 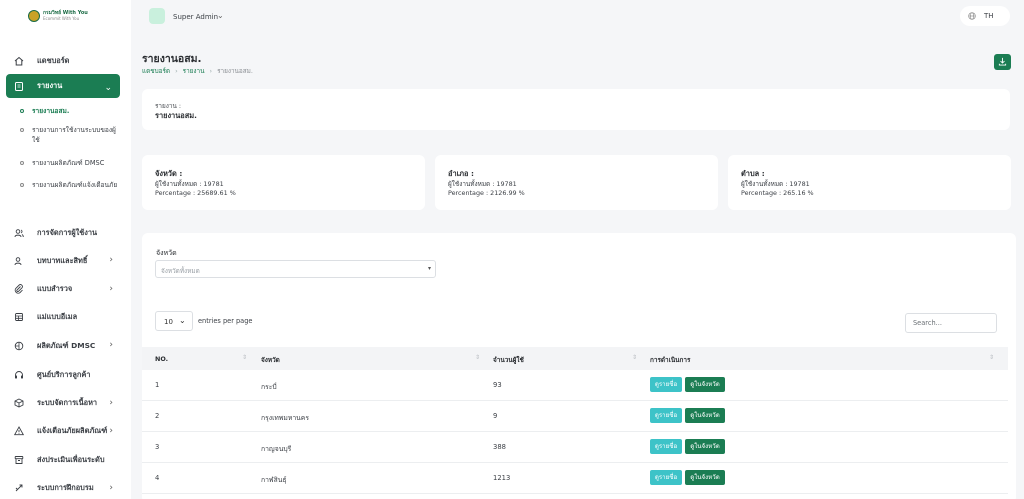 What do you see at coordinates (65, 168) in the screenshot?
I see `sidebar-subitem-dmsc-report: รายงานผลิตภัณฑ์ DMSC` at bounding box center [65, 168].